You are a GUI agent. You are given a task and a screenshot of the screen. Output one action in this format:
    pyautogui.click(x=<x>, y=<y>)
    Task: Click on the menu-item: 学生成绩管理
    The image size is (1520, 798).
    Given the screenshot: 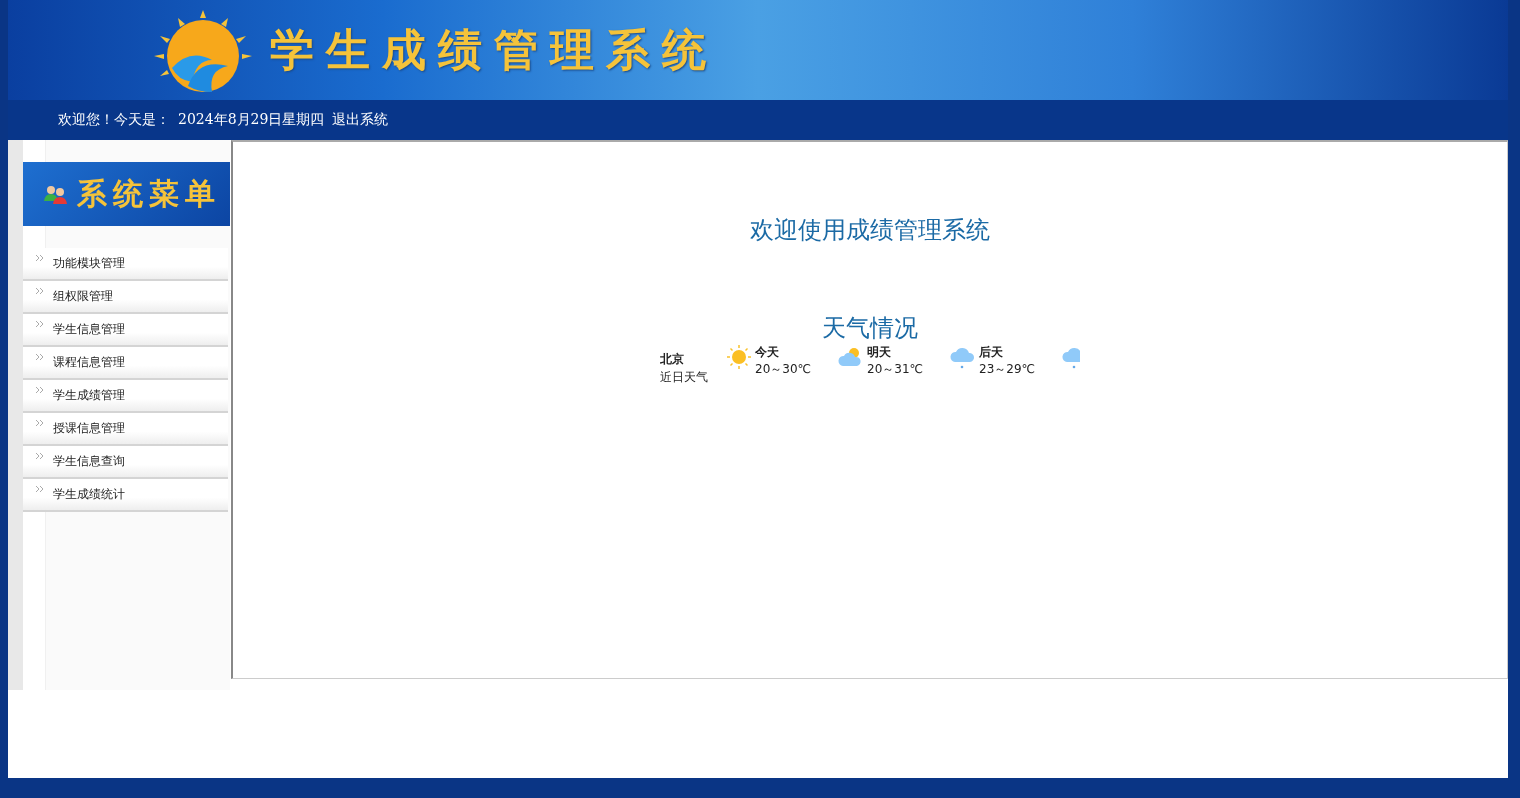 What is the action you would take?
    pyautogui.click(x=125, y=396)
    